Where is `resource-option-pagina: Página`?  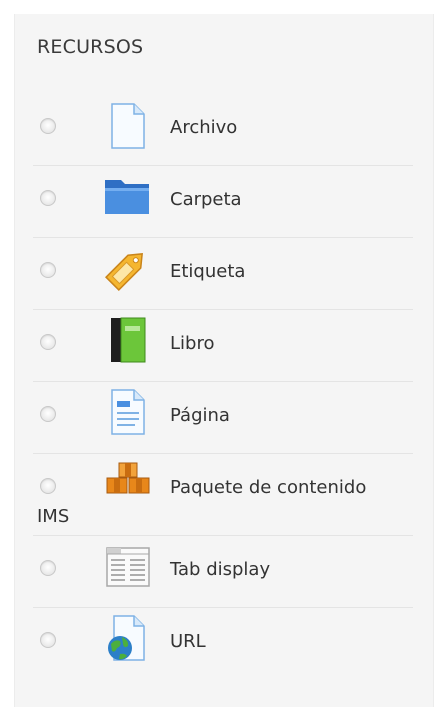
resource-option-pagina: Página is located at coordinates (223, 418).